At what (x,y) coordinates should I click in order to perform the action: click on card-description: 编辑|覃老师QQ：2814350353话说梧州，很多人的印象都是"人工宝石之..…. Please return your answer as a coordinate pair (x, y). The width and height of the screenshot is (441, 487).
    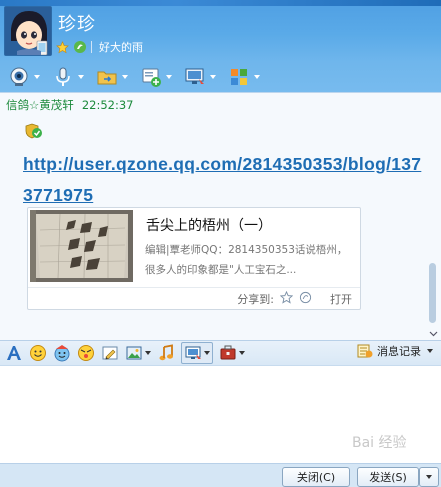
    Looking at the image, I should click on (246, 260).